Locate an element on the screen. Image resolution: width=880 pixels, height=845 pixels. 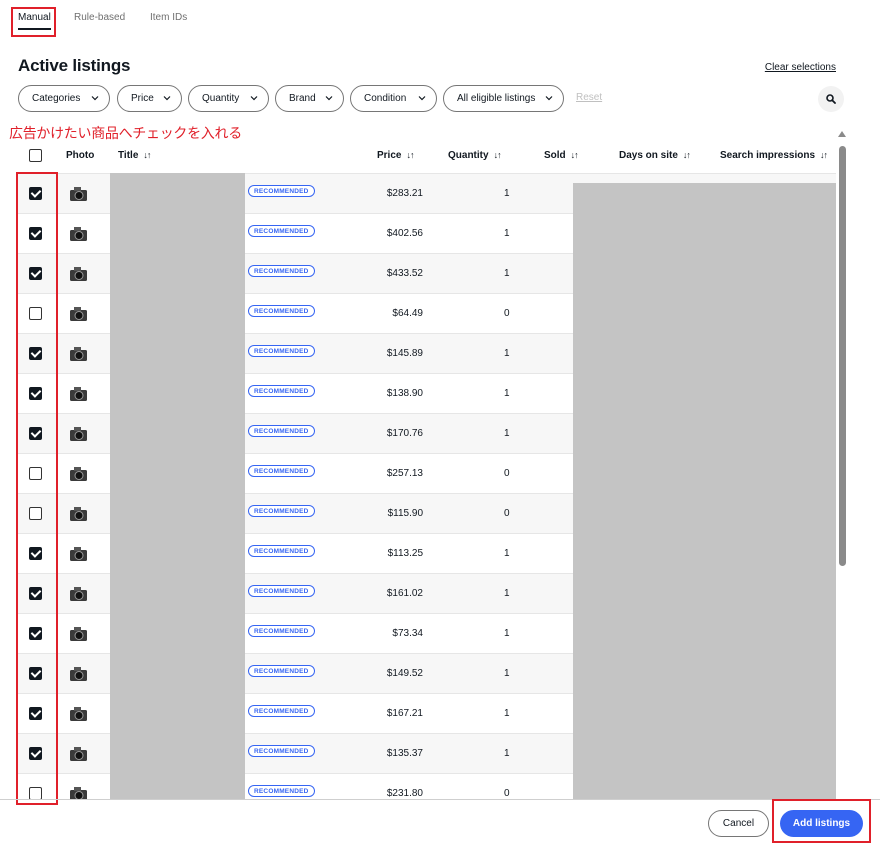
filter-quantity: Quantity is located at coordinates (228, 98).